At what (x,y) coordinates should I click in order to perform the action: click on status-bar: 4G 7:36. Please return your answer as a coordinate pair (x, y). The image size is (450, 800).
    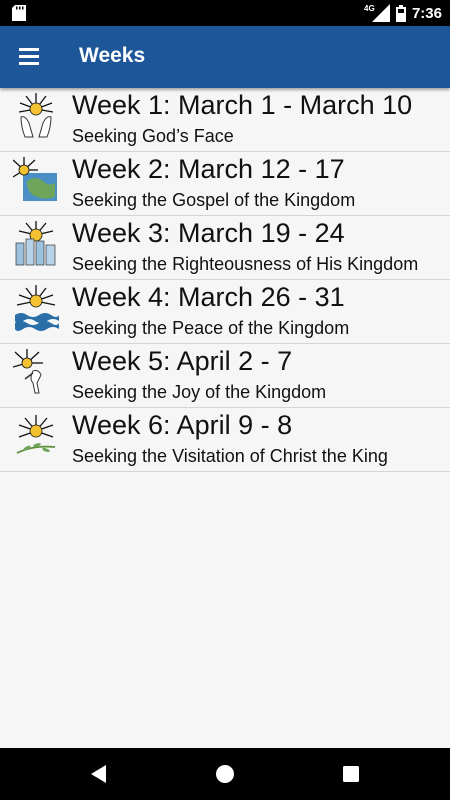
    Looking at the image, I should click on (225, 13).